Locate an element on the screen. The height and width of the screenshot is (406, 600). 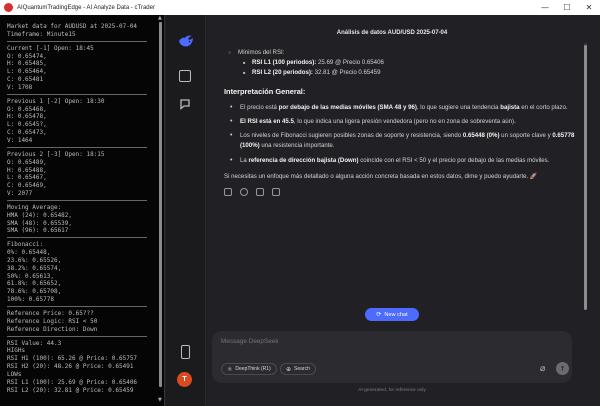
market-data-line: Current [-1] Open: 18:45 is located at coordinates (50, 48).